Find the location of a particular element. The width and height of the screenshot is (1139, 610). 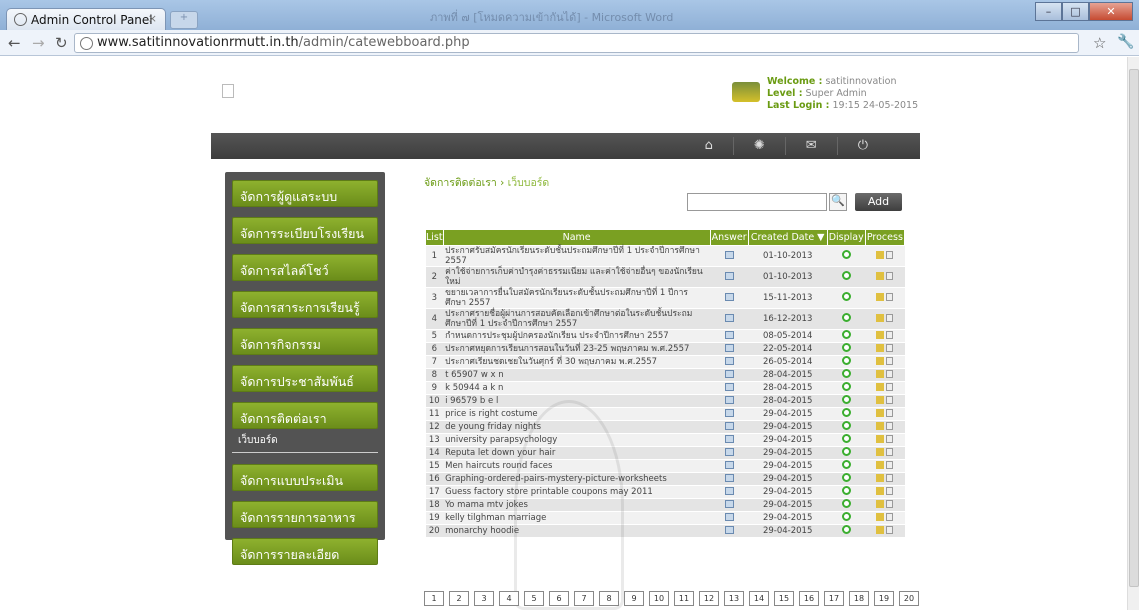

vertical-scrollbar is located at coordinates (1133, 333).